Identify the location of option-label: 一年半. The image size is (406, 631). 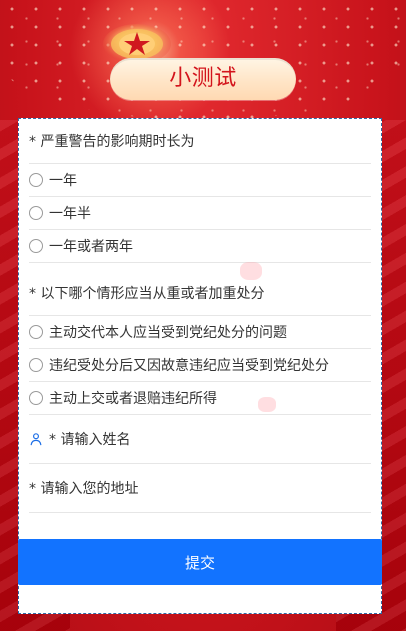
(70, 214).